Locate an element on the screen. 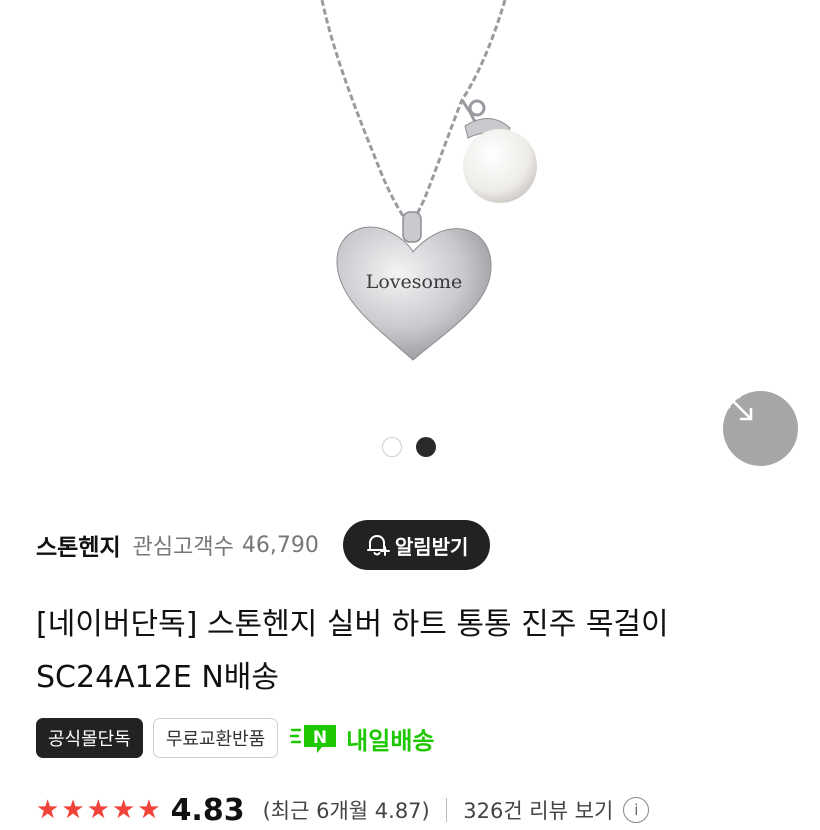 Image resolution: width=820 pixels, height=830 pixels. fans-count: 46,790 is located at coordinates (280, 545).